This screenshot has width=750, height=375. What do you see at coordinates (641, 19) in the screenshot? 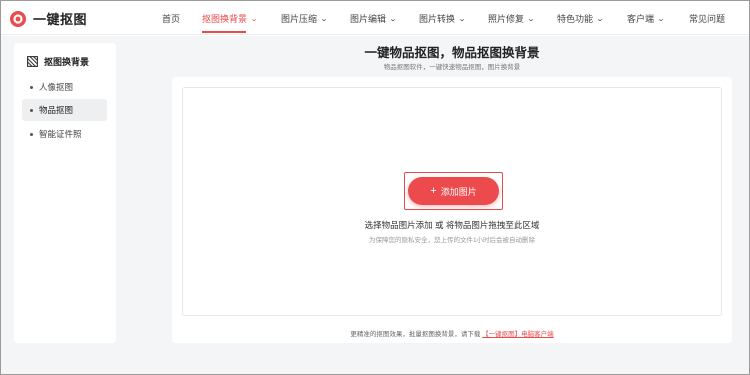
I see `nav-label: 客户端` at bounding box center [641, 19].